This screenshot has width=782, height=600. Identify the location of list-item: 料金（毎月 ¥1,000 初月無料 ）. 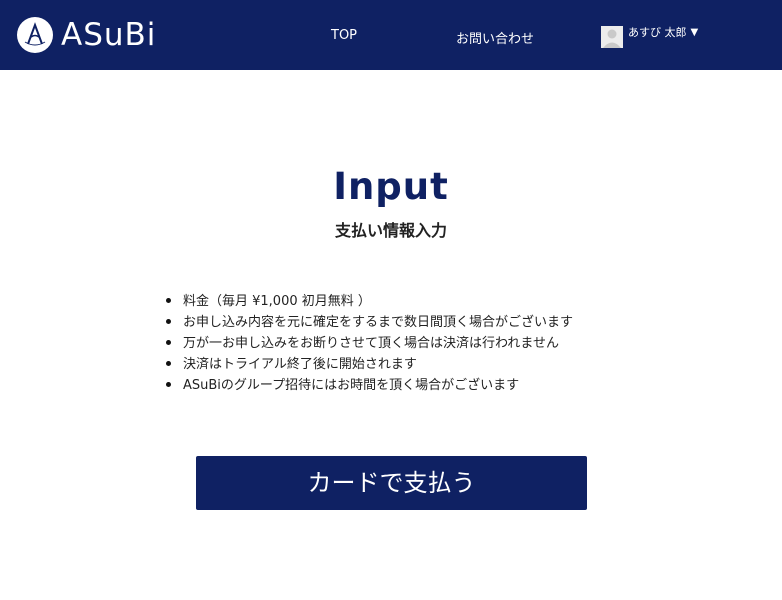
(369, 301).